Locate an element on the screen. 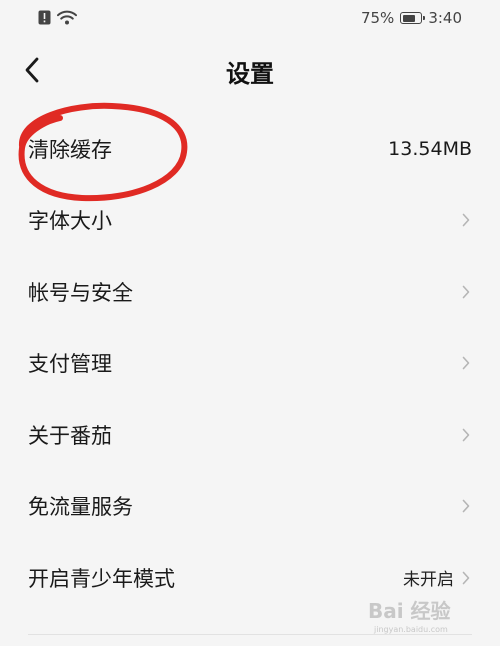  setting-clear-cache: 清除缓存 13.54MB is located at coordinates (250, 149).